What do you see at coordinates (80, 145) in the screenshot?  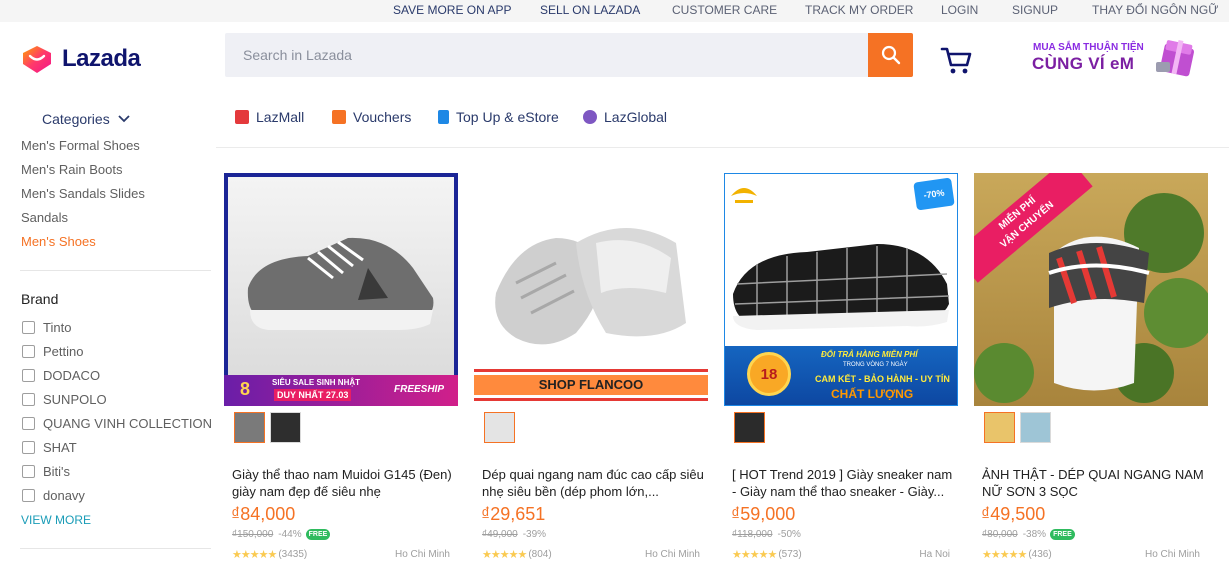 I see `category-mens-formal-shoes: Men's Formal Shoes` at bounding box center [80, 145].